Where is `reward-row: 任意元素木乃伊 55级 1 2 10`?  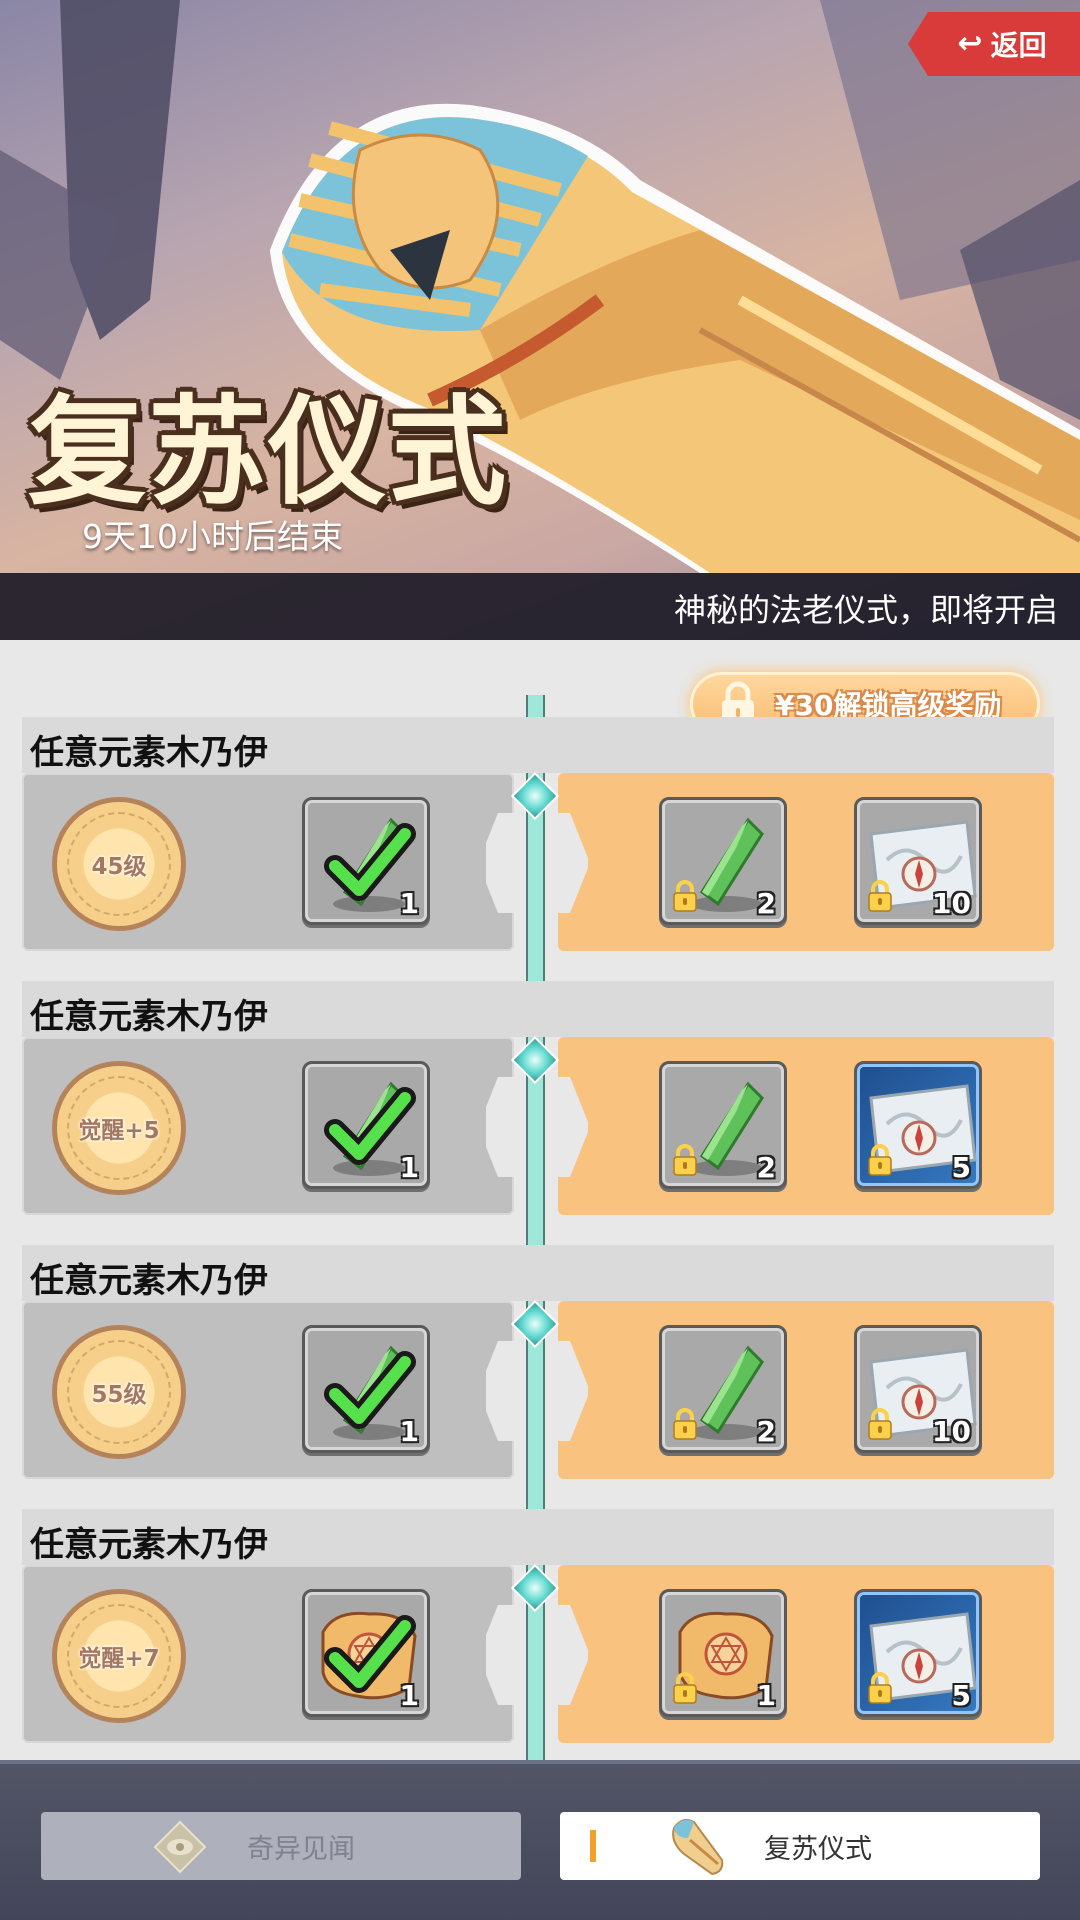
reward-row: 任意元素木乃伊 55级 1 2 10 is located at coordinates (540, 1377).